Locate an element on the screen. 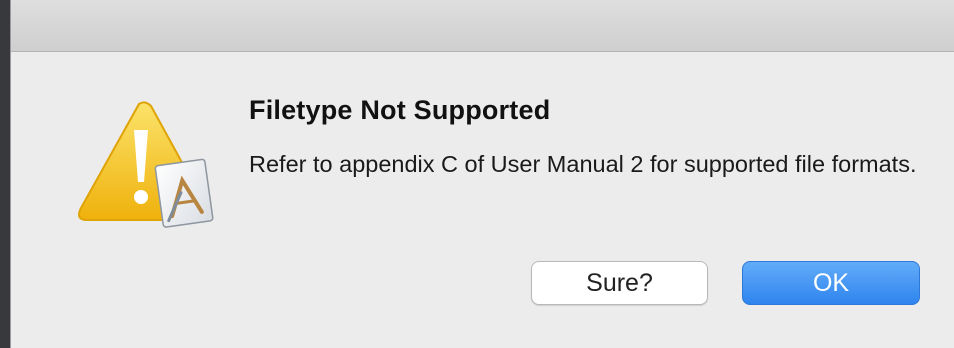 This screenshot has height=348, width=954. warning-triangle-icon is located at coordinates (146, 164).